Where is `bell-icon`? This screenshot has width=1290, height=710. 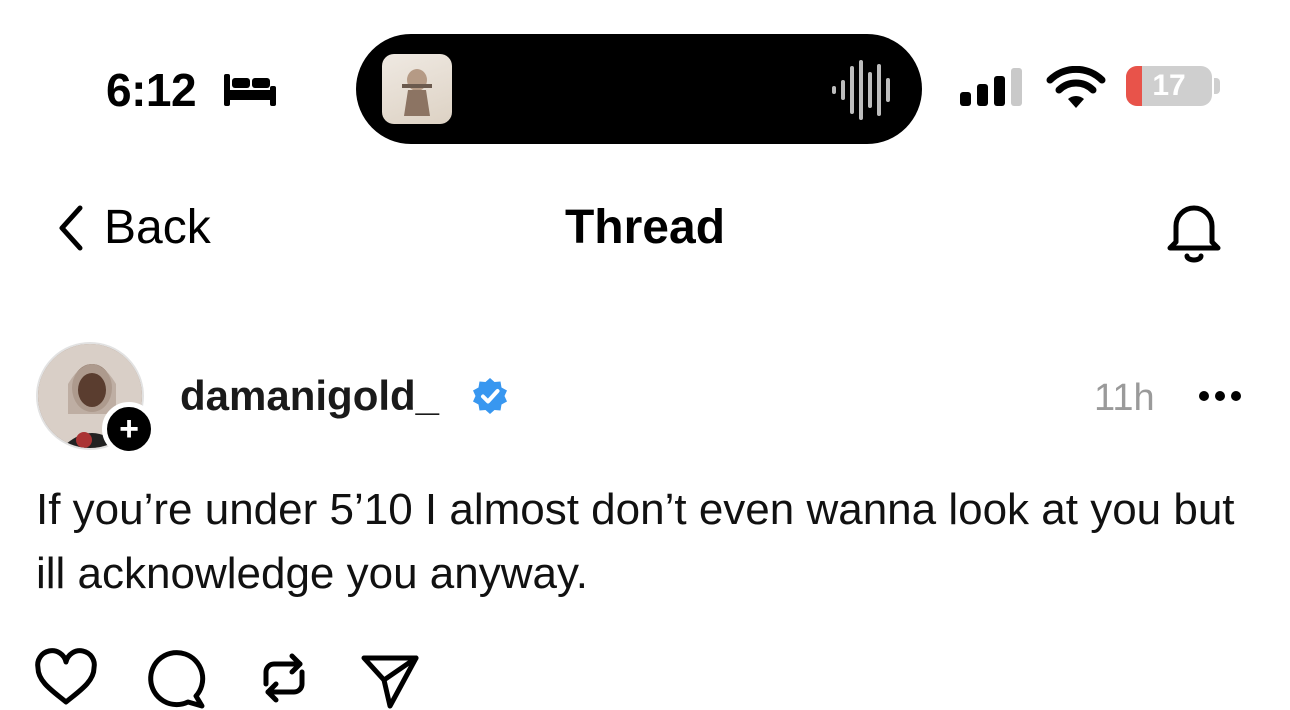
bell-icon is located at coordinates (1194, 228).